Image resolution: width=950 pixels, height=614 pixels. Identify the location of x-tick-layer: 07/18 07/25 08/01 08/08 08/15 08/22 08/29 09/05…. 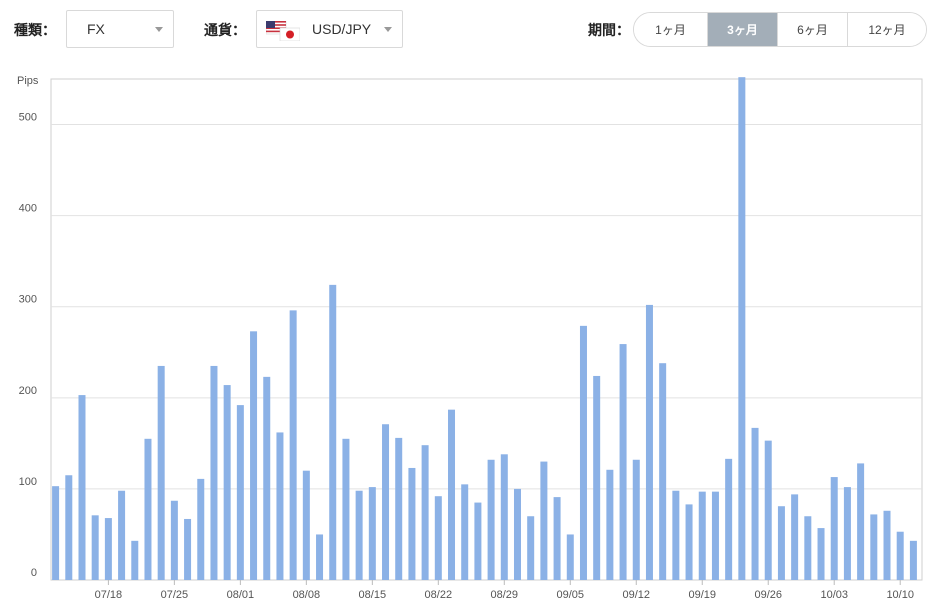
(504, 590).